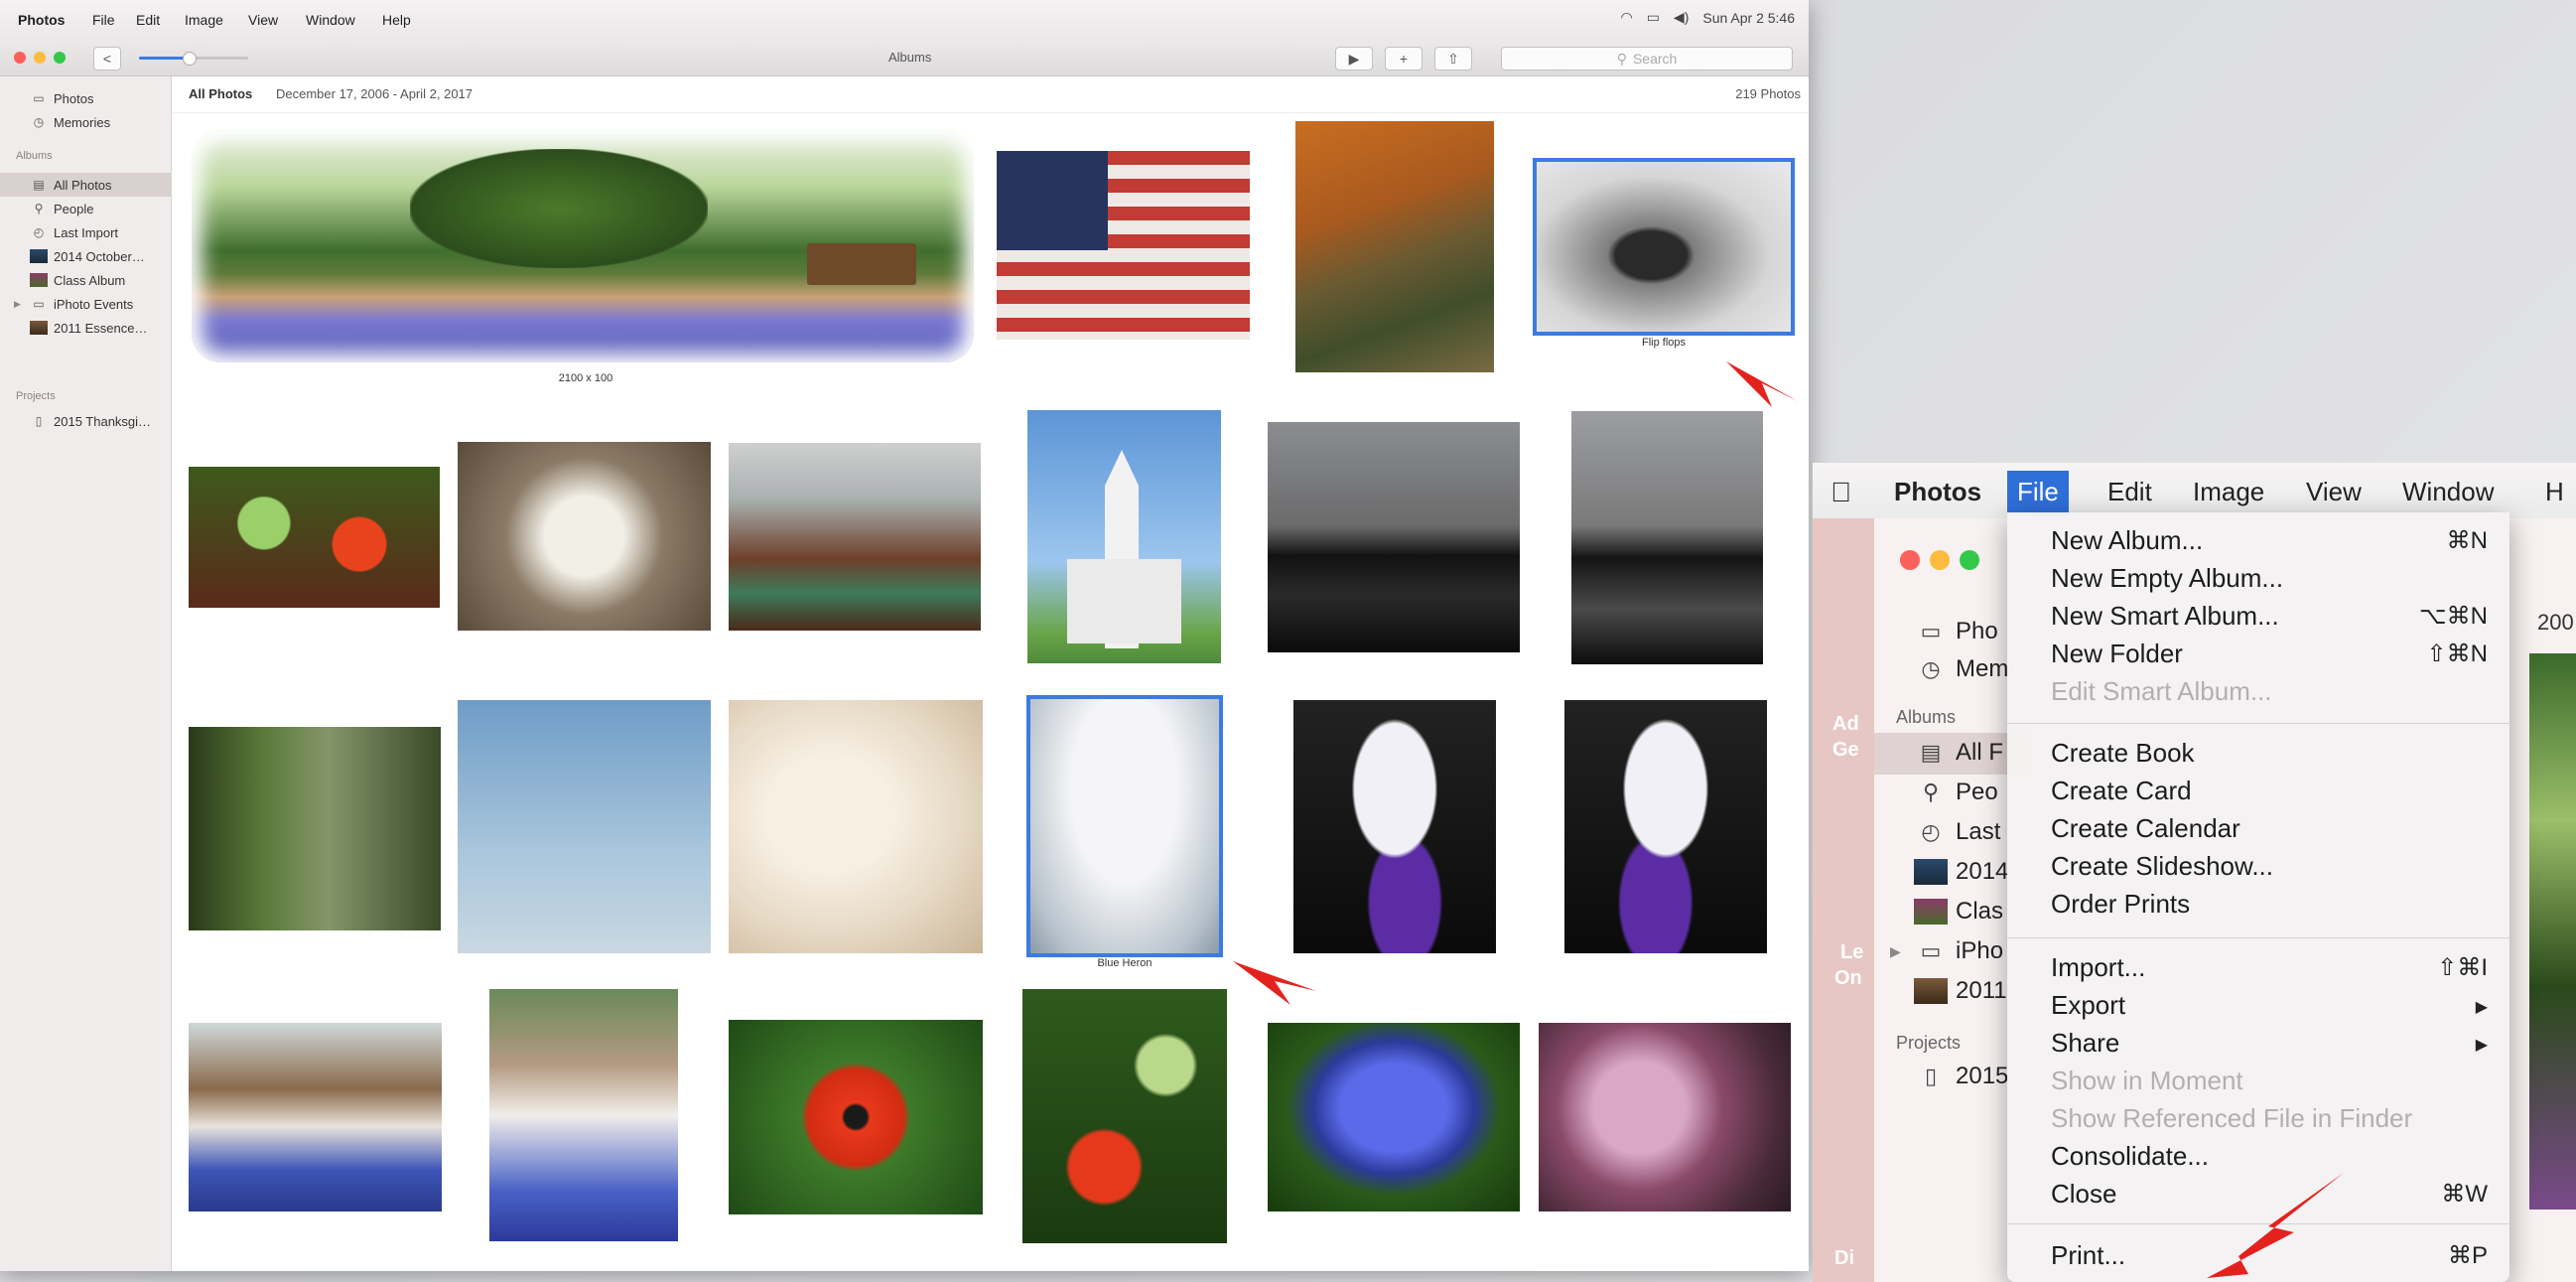  What do you see at coordinates (583, 246) in the screenshot?
I see `photo-bluebonnet-panorama` at bounding box center [583, 246].